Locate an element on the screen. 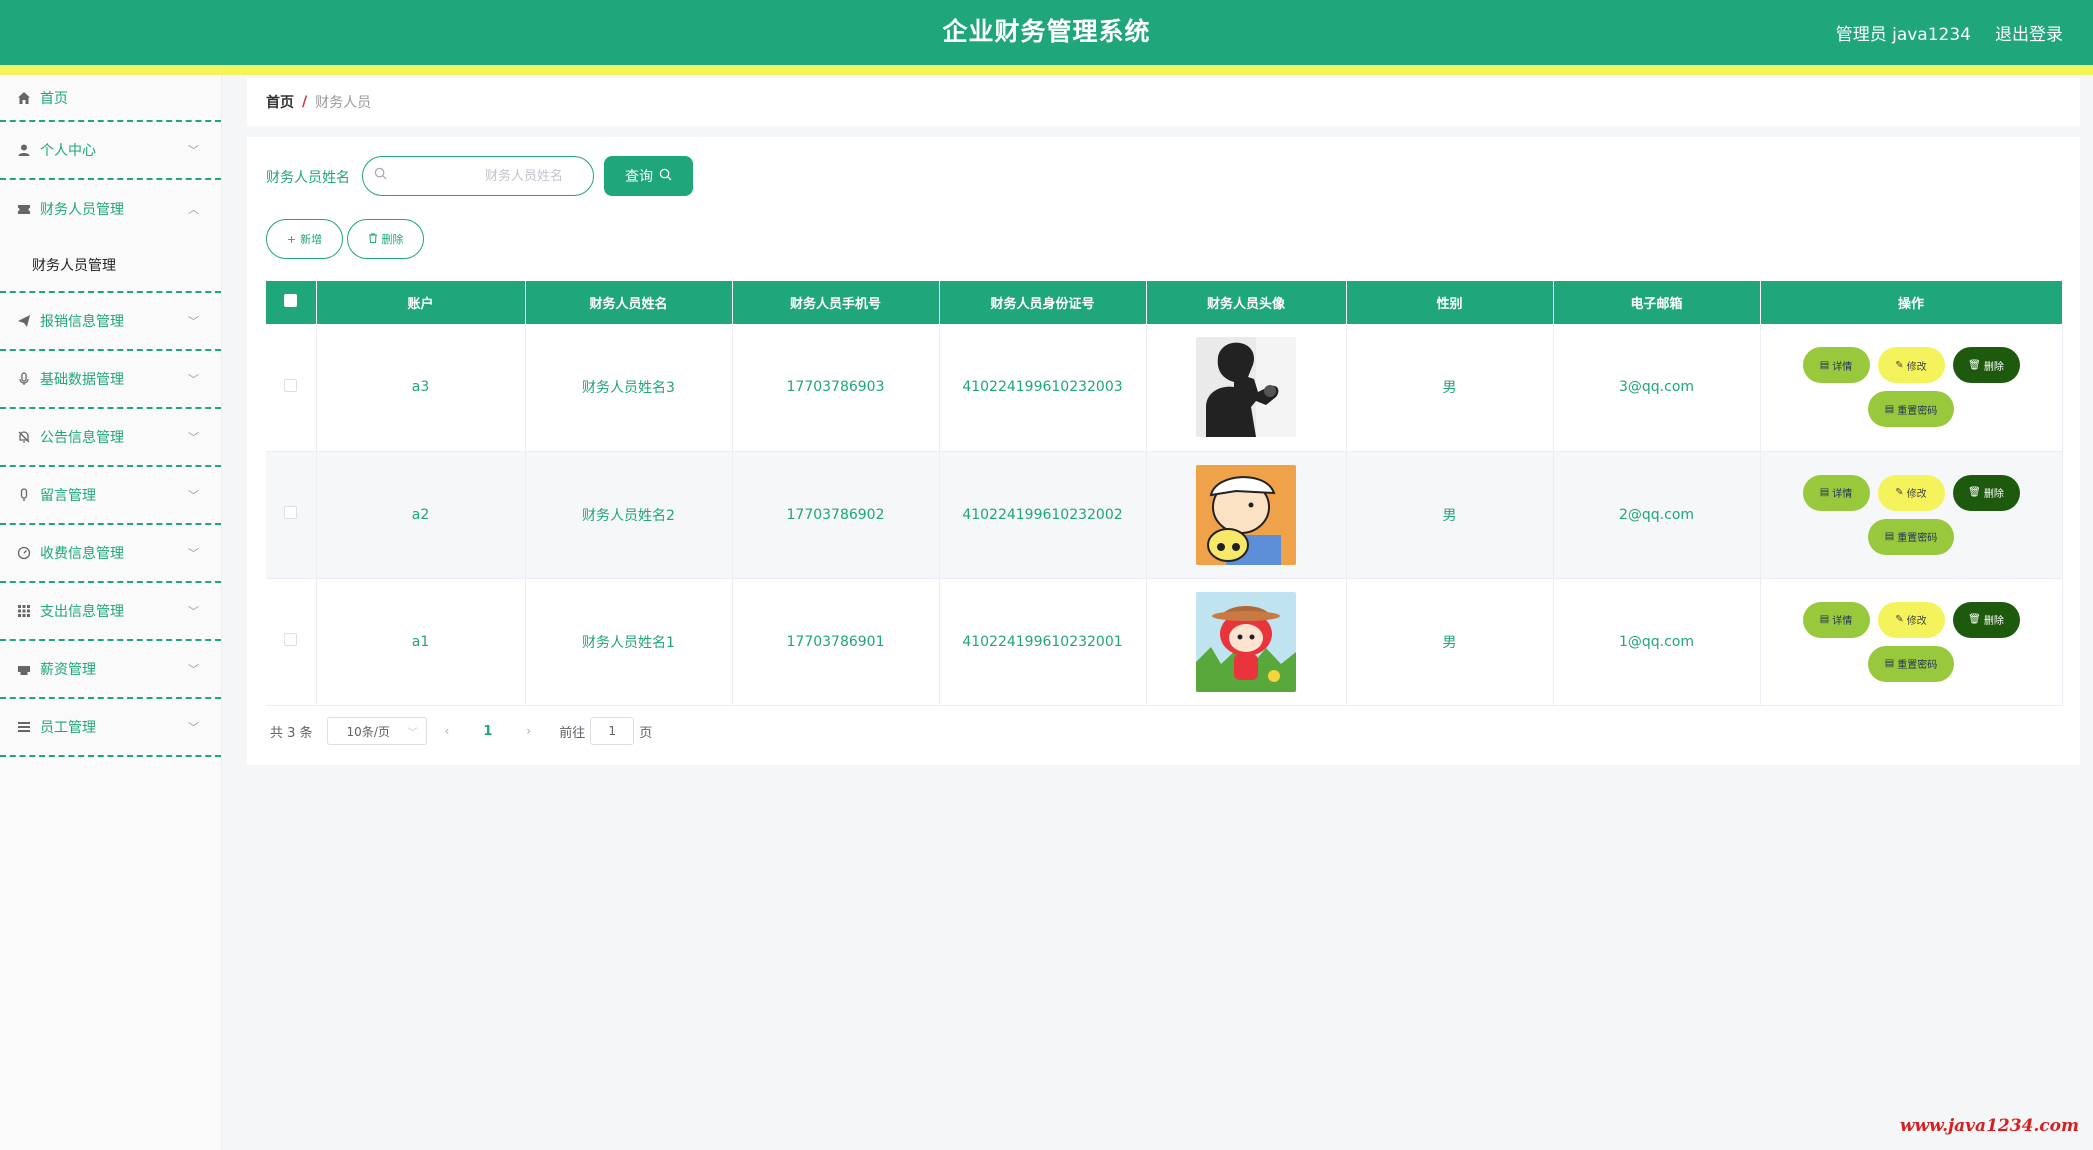 This screenshot has height=1150, width=2093. cartoon-boy-avatar is located at coordinates (1246, 514).